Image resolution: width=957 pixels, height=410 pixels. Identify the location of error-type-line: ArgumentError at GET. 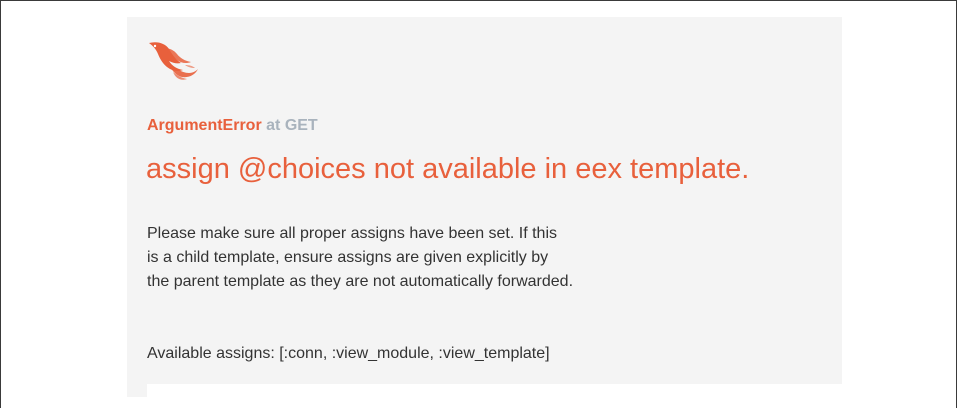
(232, 126).